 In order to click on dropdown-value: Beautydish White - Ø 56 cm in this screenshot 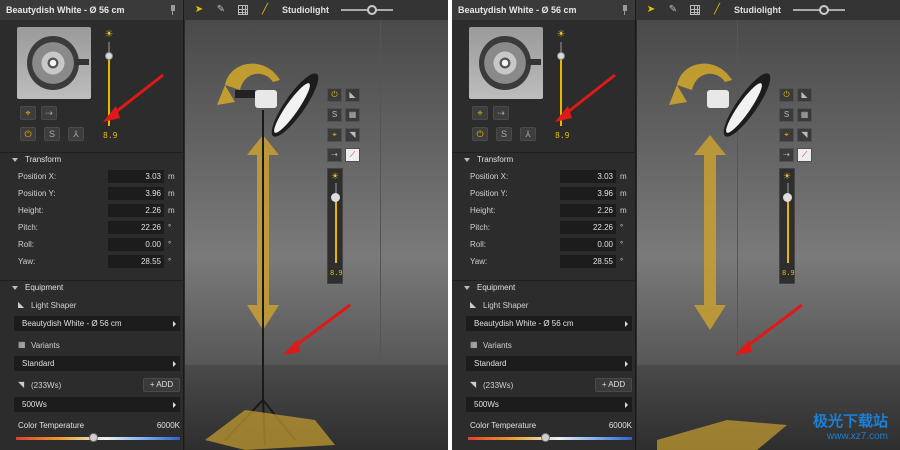, I will do `click(524, 323)`.